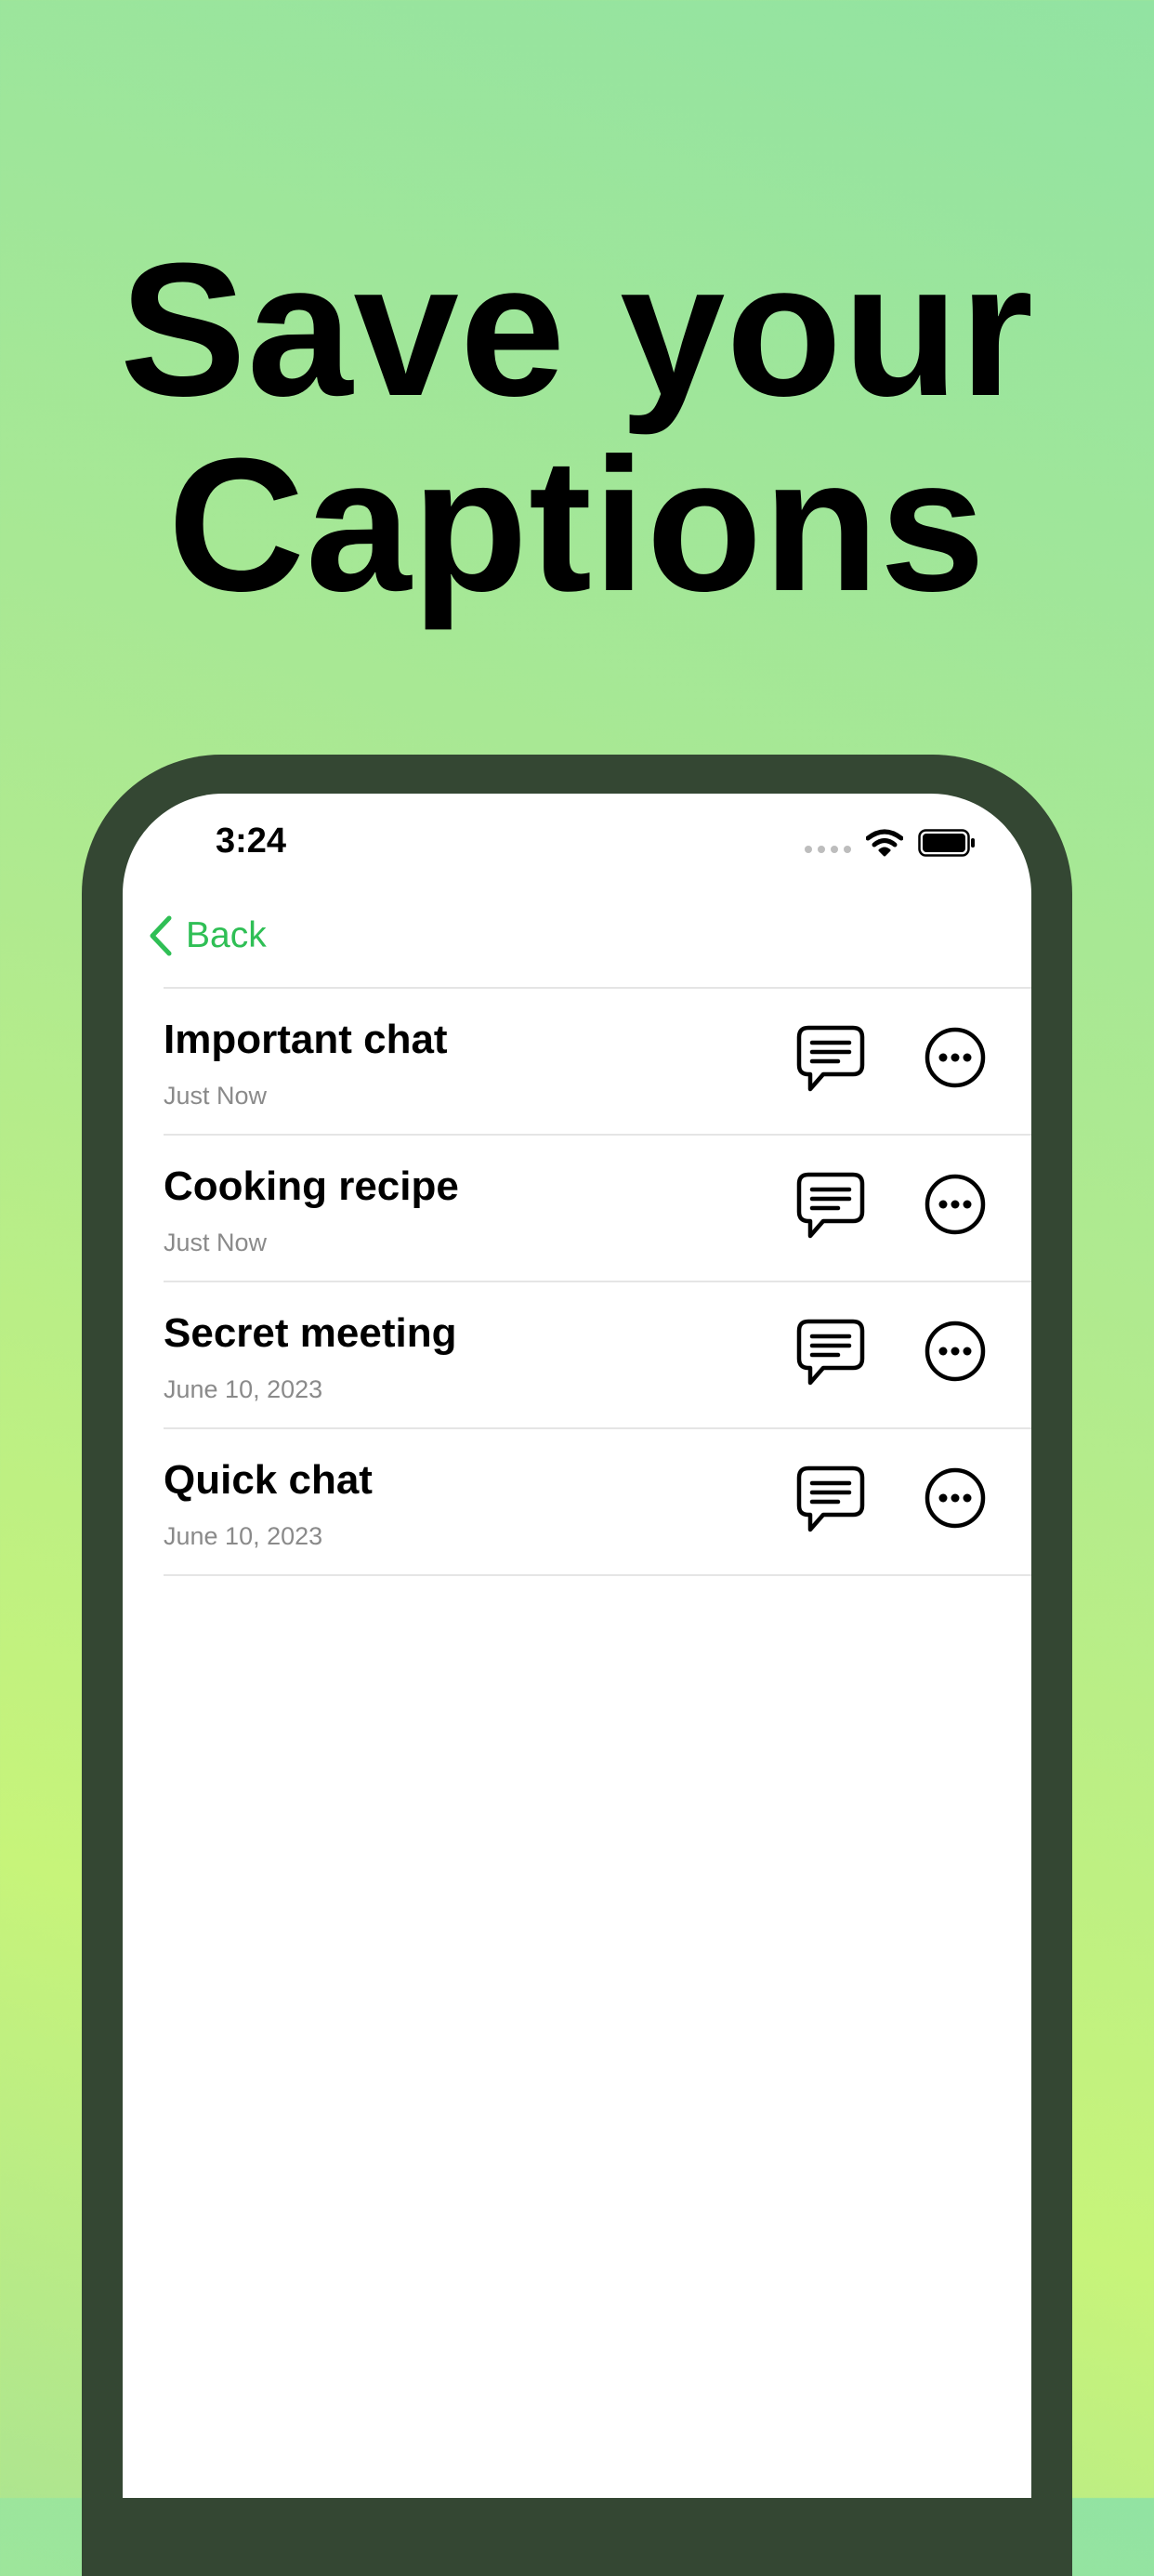  I want to click on caption-title: Secret meeting, so click(311, 1333).